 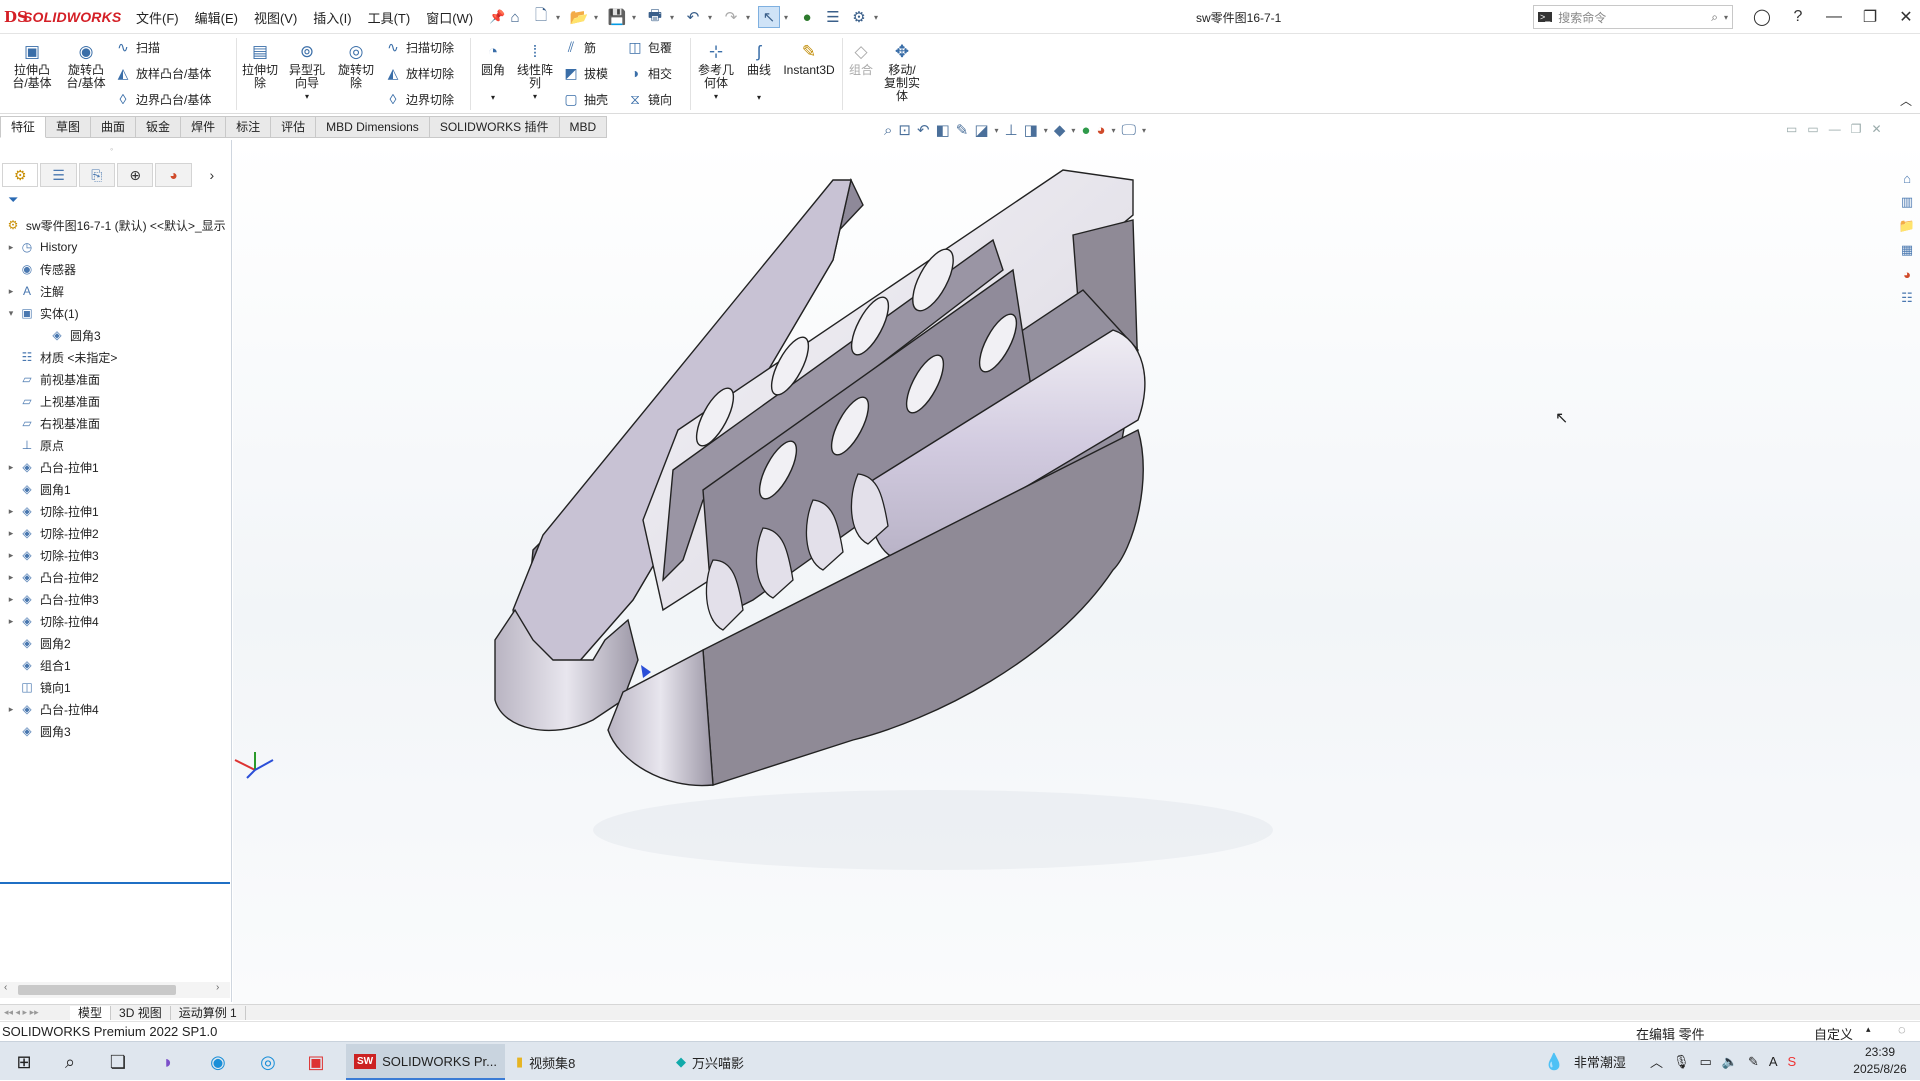 I want to click on tree-item: ▱ 右视基准面, so click(x=115, y=423).